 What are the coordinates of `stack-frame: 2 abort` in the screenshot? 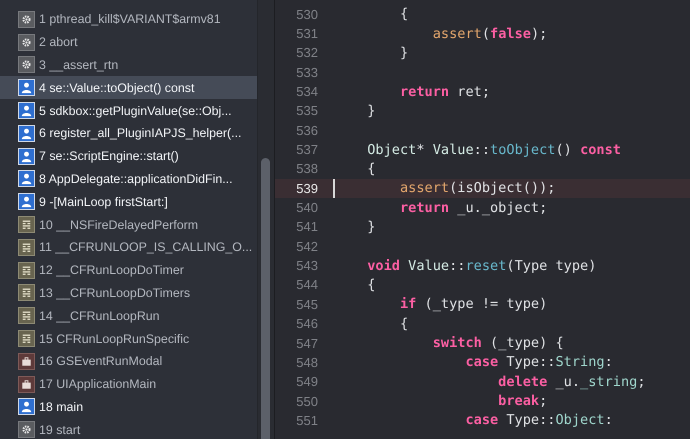 It's located at (128, 42).